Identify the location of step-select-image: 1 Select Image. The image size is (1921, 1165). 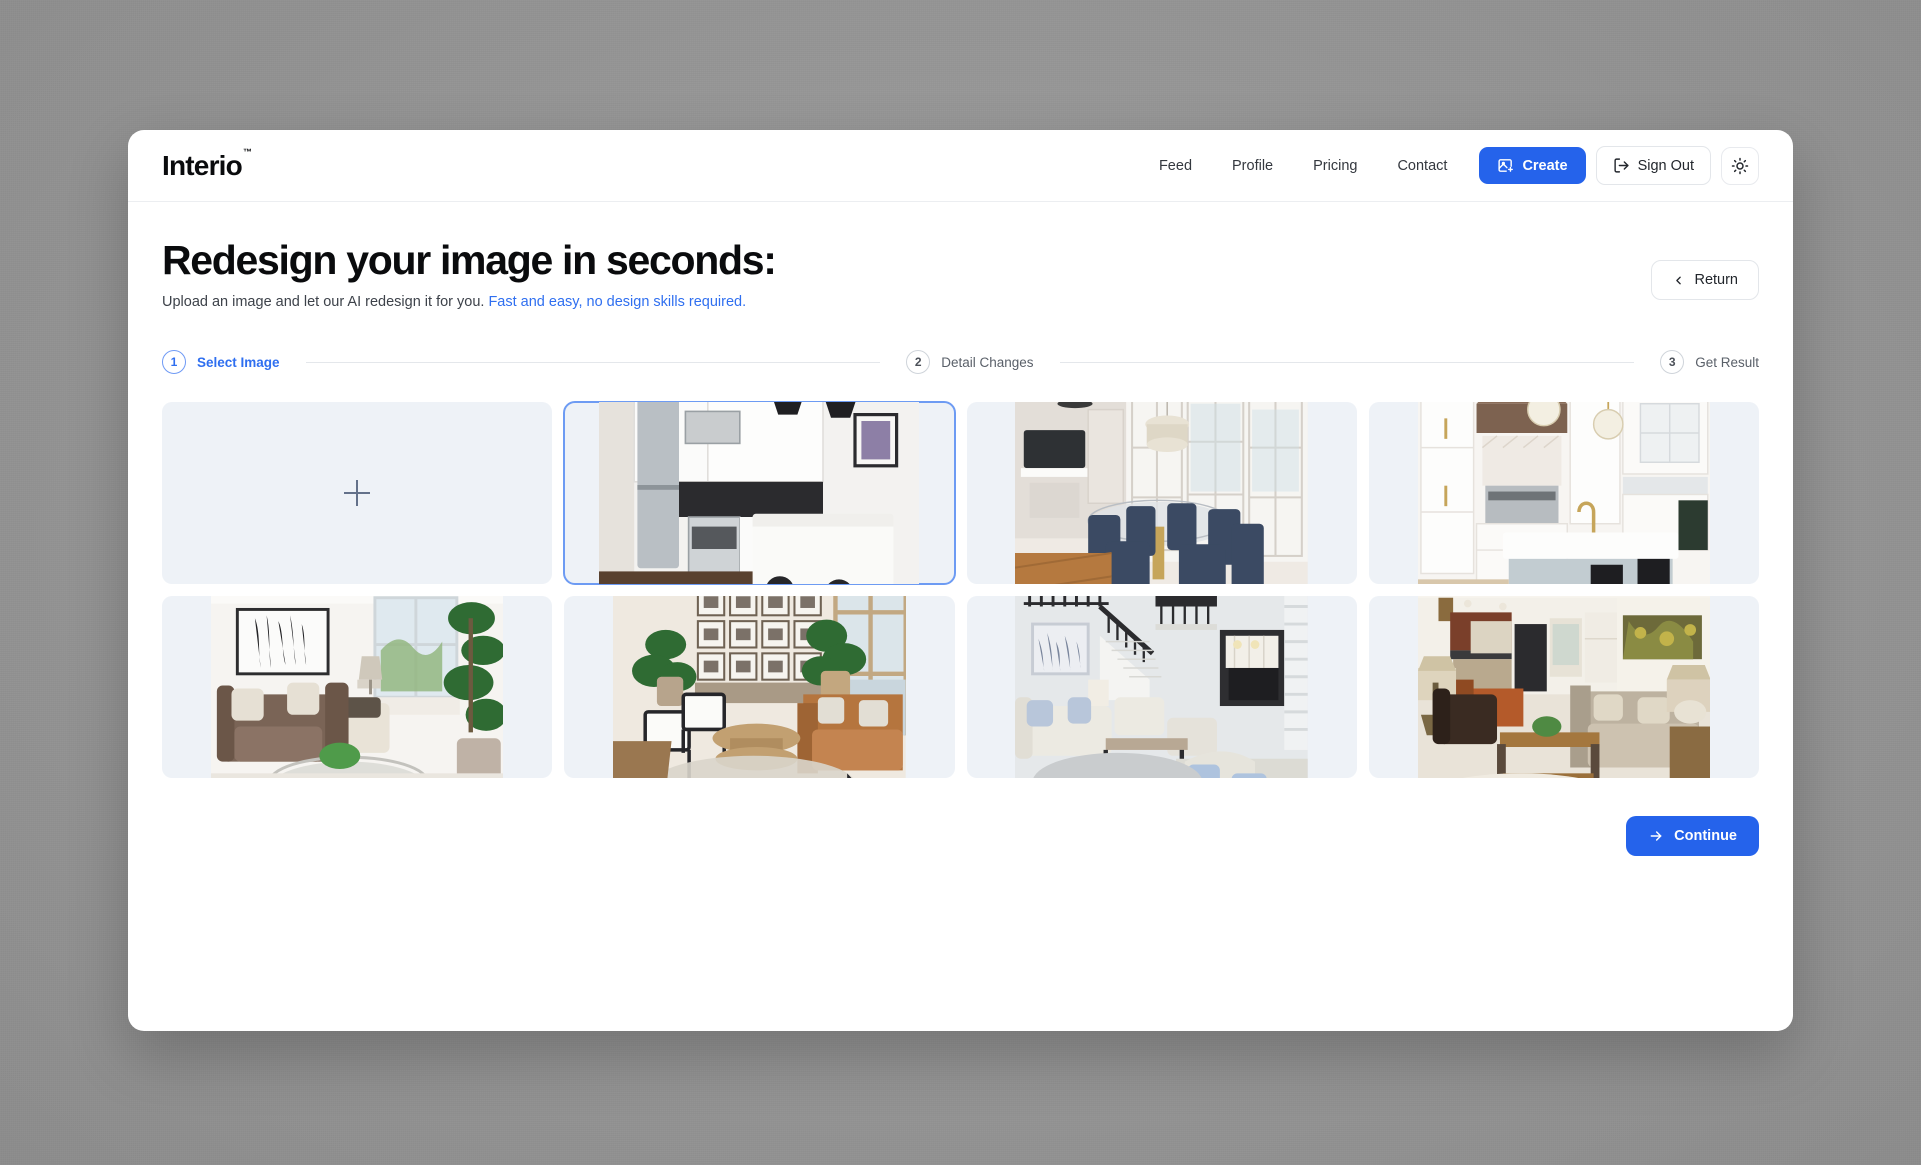
(221, 362).